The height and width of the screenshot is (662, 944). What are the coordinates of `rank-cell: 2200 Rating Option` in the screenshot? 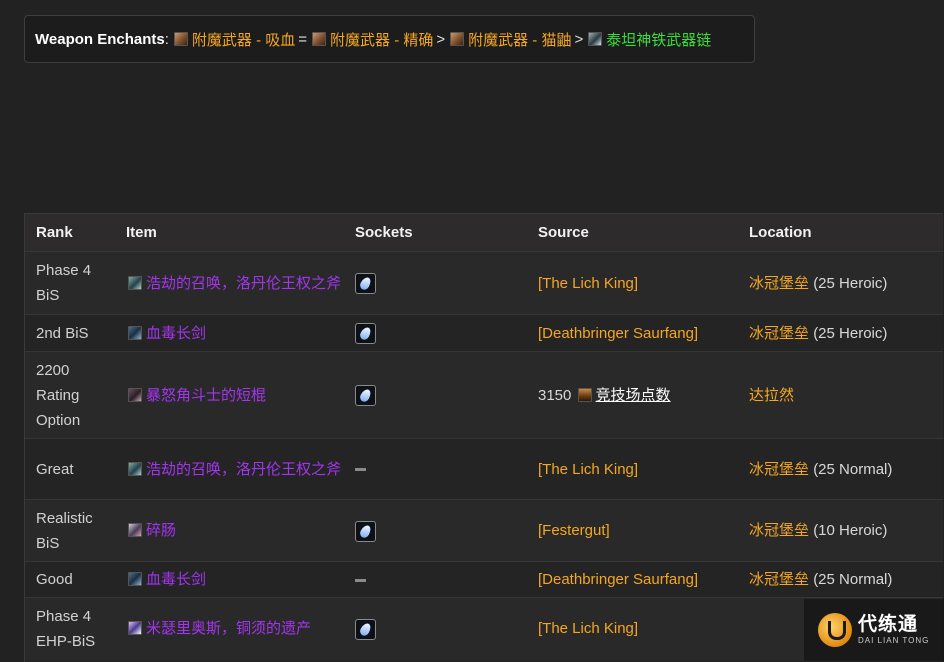 It's located at (70, 395).